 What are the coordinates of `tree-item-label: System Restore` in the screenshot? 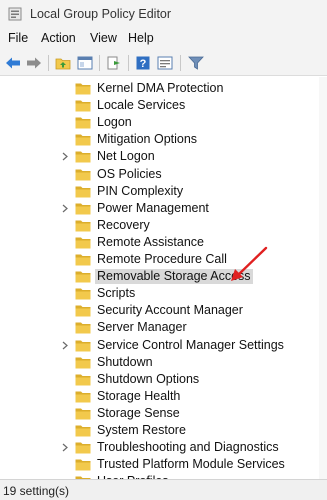 It's located at (141, 430).